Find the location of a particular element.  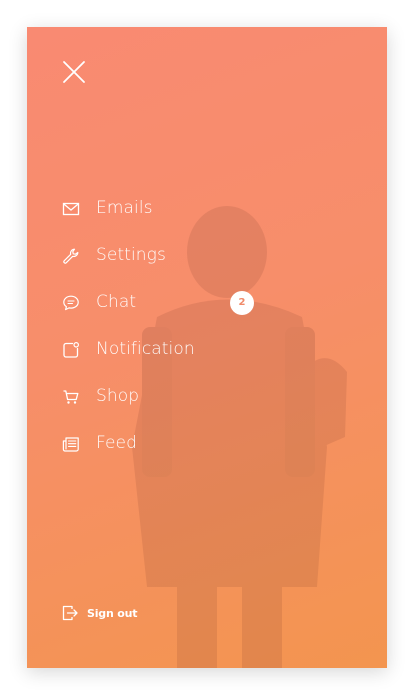

wrench-icon is located at coordinates (71, 256).